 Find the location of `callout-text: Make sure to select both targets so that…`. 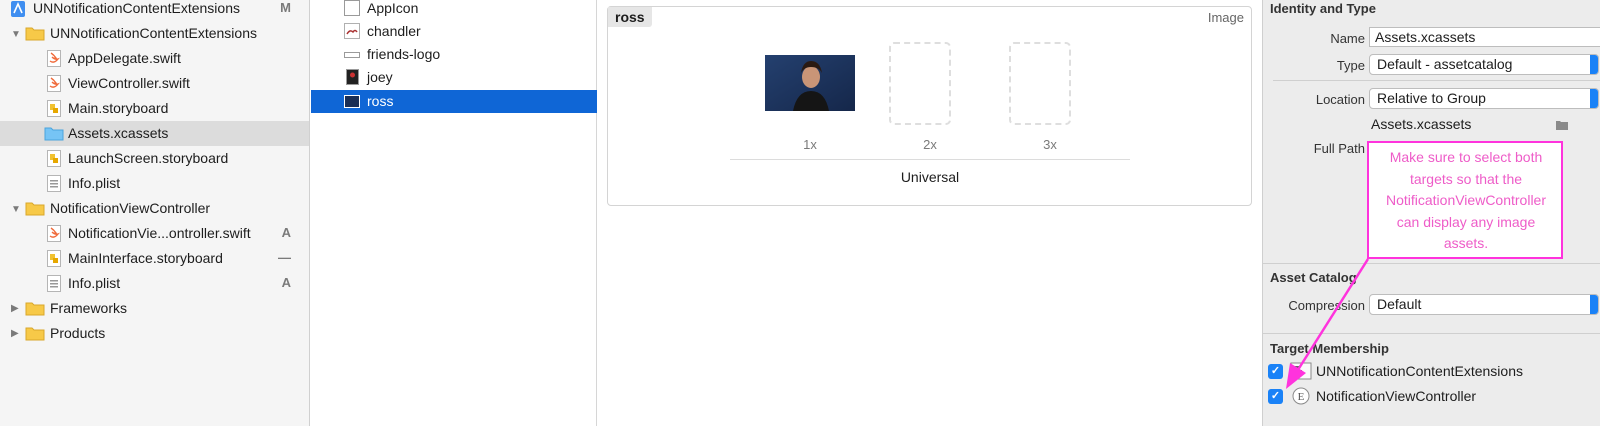

callout-text: Make sure to select both targets so that… is located at coordinates (1466, 200).